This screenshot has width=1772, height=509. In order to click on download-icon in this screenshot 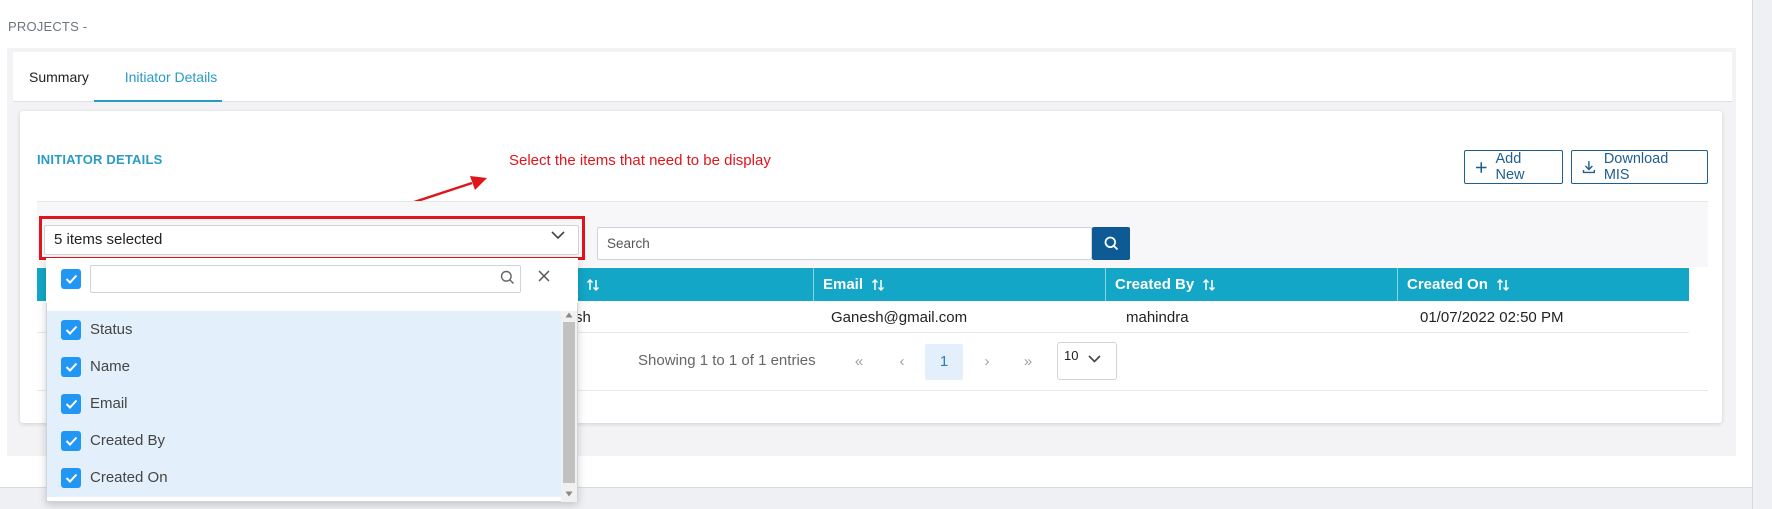, I will do `click(1589, 167)`.